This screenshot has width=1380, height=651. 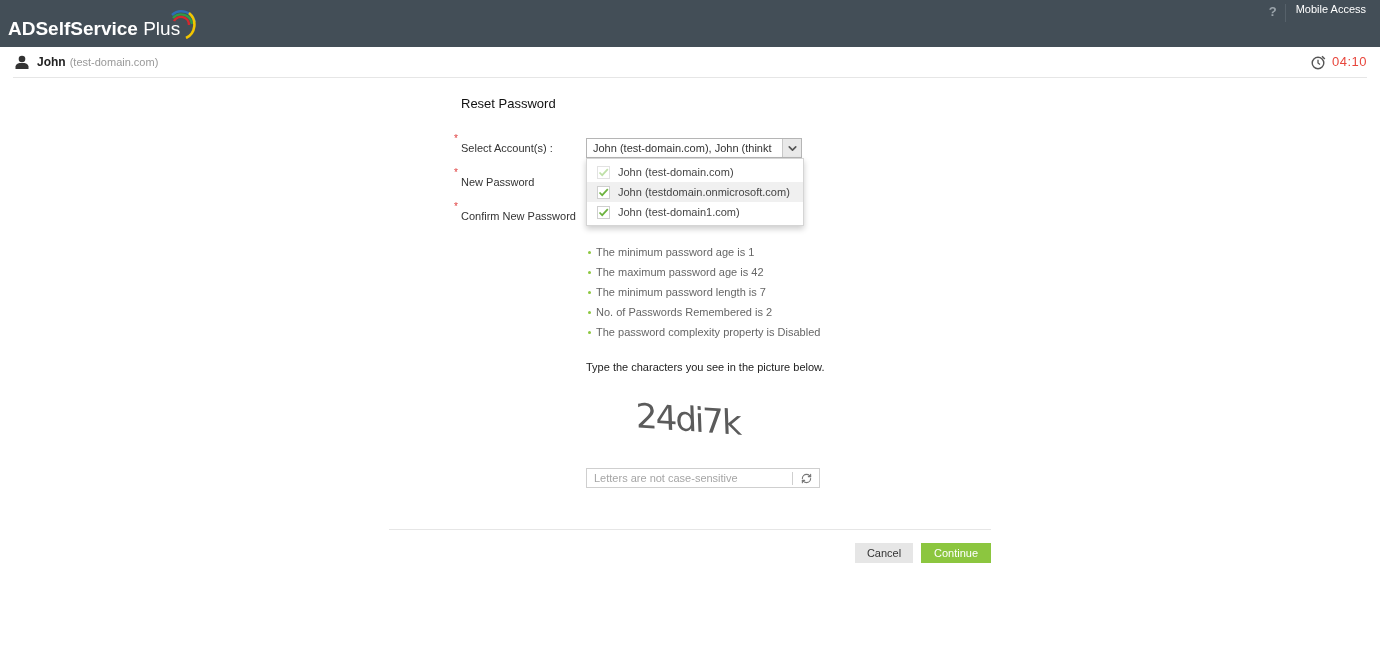 What do you see at coordinates (681, 292) in the screenshot?
I see `policy-text: The minimum password length is 7` at bounding box center [681, 292].